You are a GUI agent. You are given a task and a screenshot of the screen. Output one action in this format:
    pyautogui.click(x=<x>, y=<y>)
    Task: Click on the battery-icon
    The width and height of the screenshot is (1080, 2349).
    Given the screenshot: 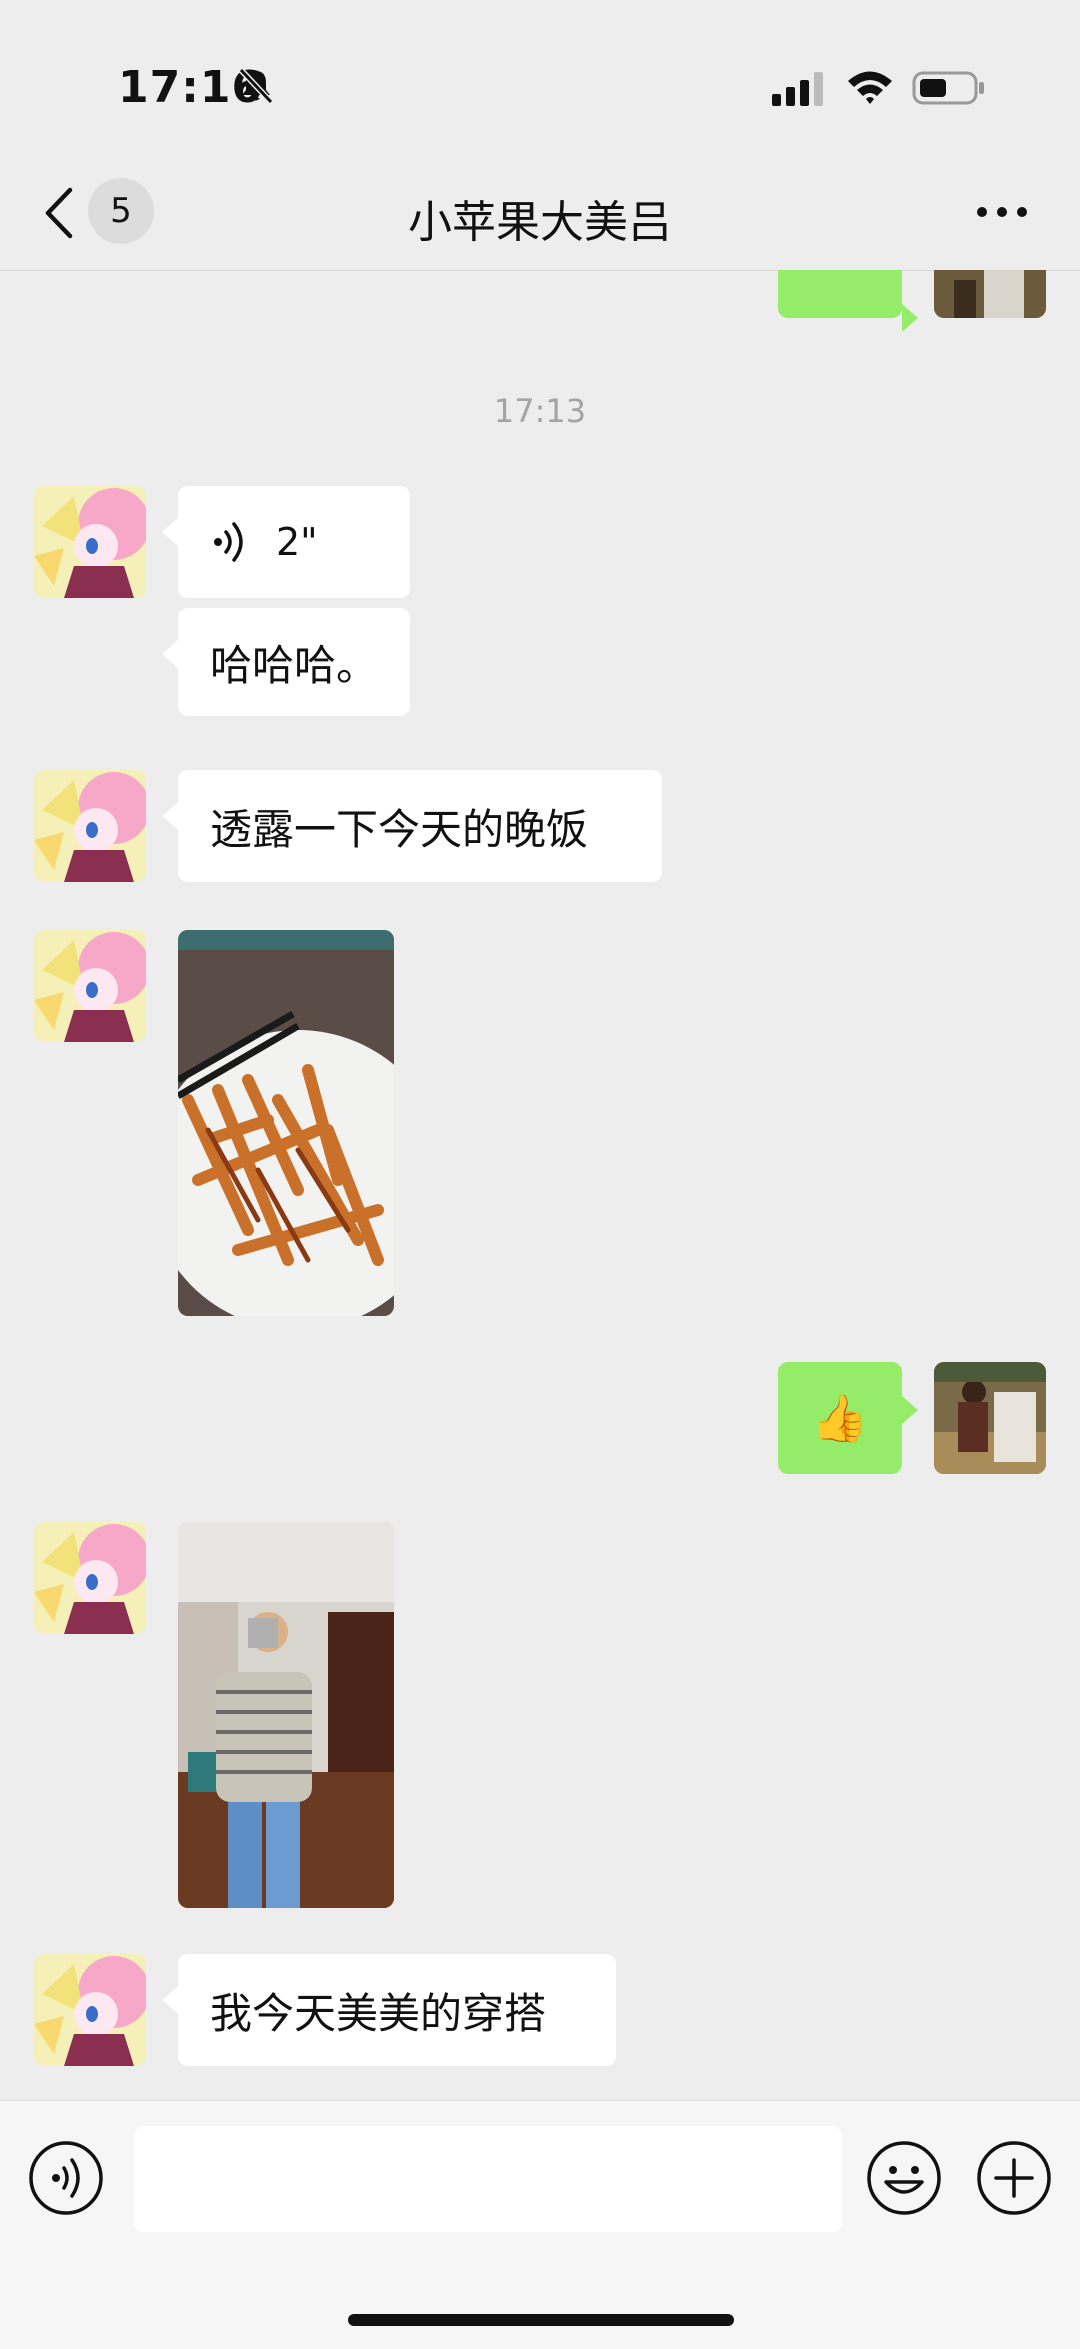 What is the action you would take?
    pyautogui.click(x=948, y=88)
    